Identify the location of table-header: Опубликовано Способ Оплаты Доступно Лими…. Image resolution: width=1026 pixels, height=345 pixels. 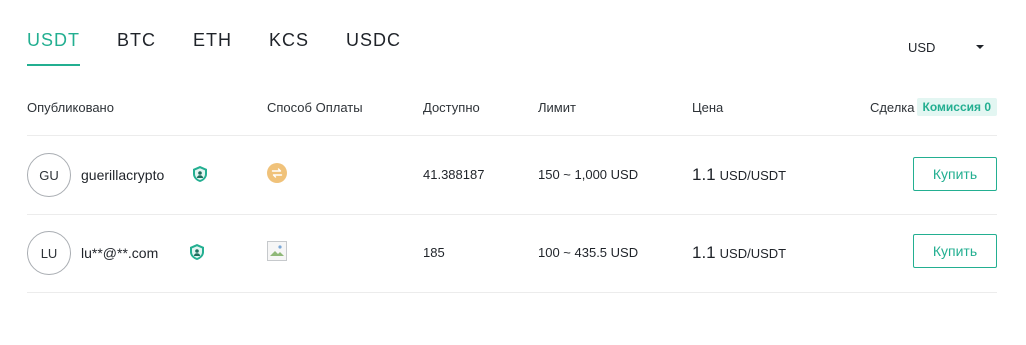
(512, 115).